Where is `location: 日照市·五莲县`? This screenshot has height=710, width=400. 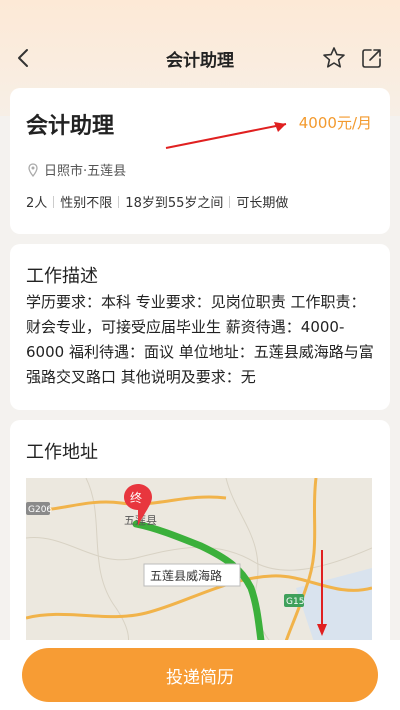
location: 日照市·五莲县 is located at coordinates (76, 169).